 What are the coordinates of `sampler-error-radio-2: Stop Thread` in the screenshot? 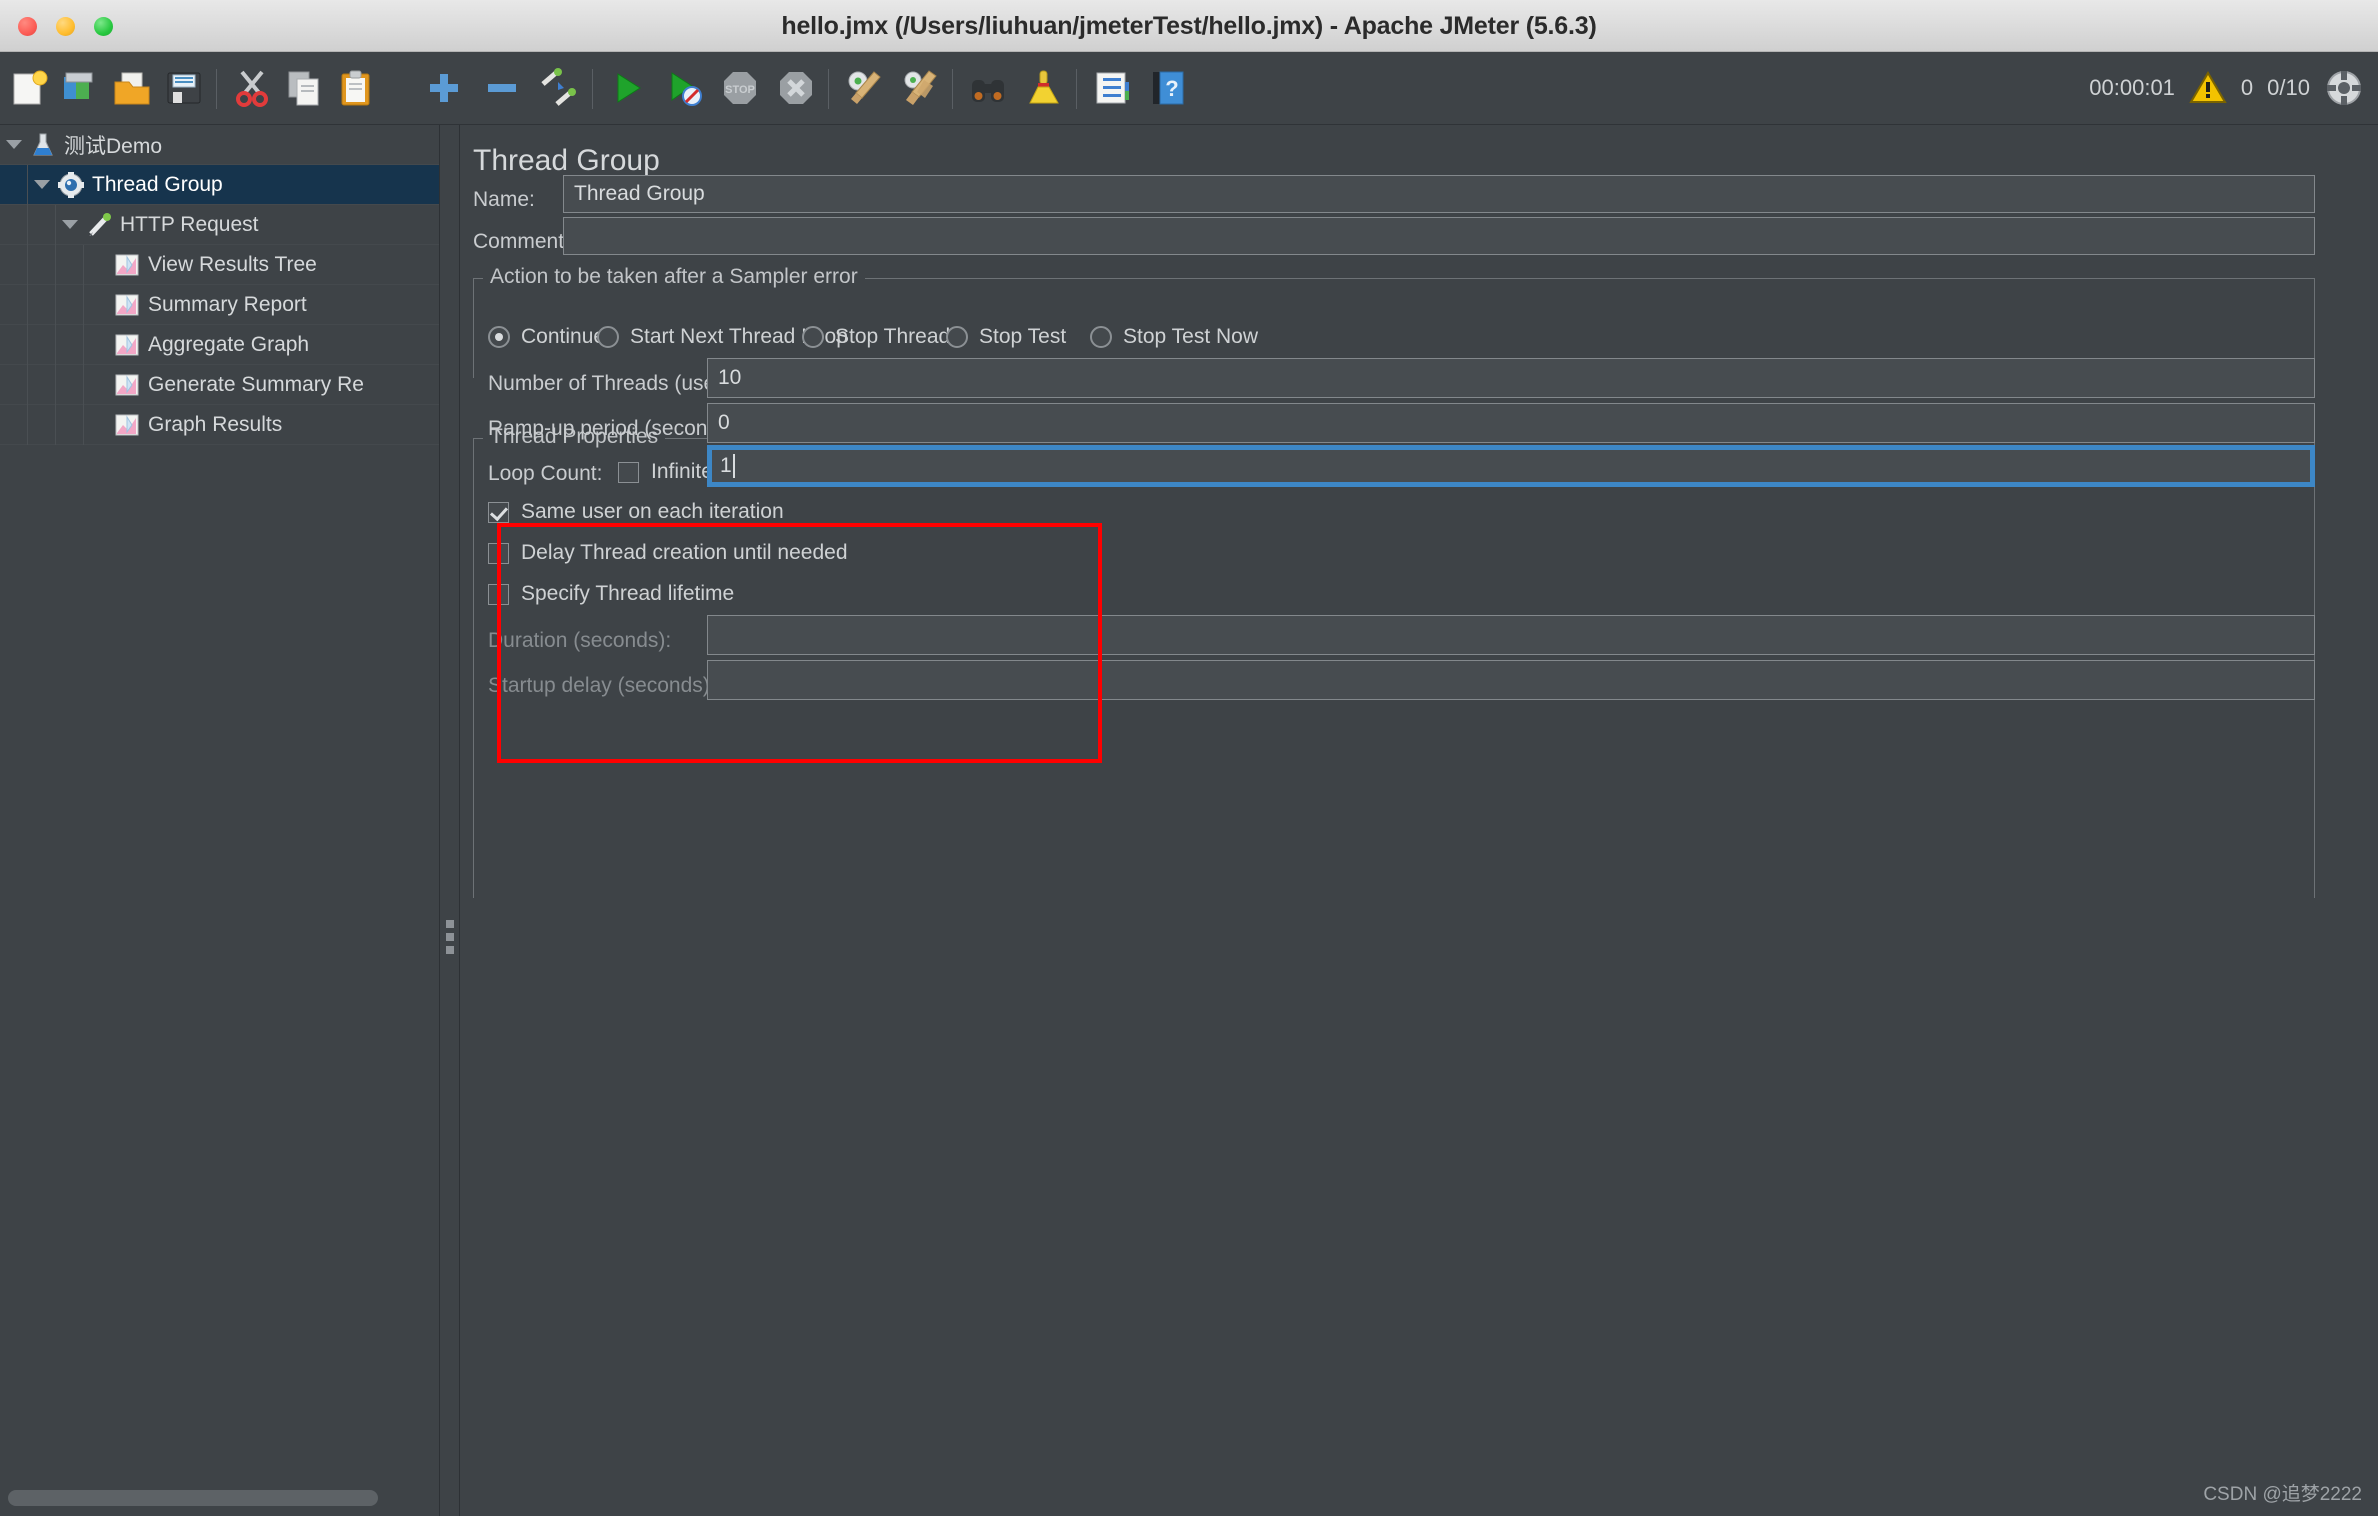 It's located at (876, 337).